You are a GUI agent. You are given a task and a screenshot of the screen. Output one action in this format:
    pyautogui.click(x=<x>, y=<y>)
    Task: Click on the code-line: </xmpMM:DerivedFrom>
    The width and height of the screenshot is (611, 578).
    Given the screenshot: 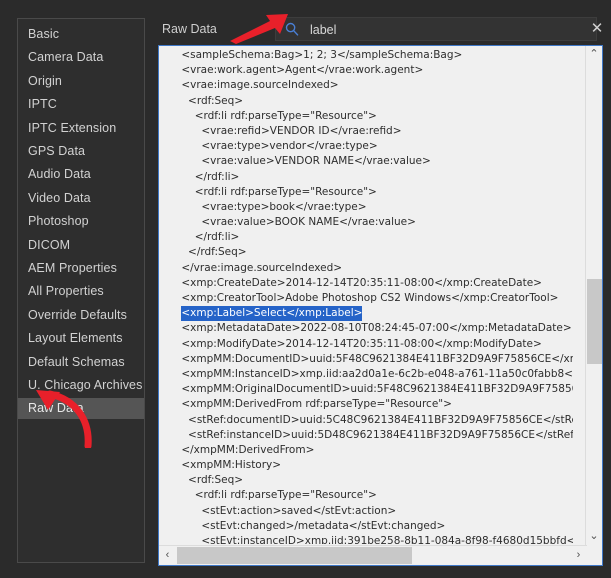 What is the action you would take?
    pyautogui.click(x=370, y=450)
    